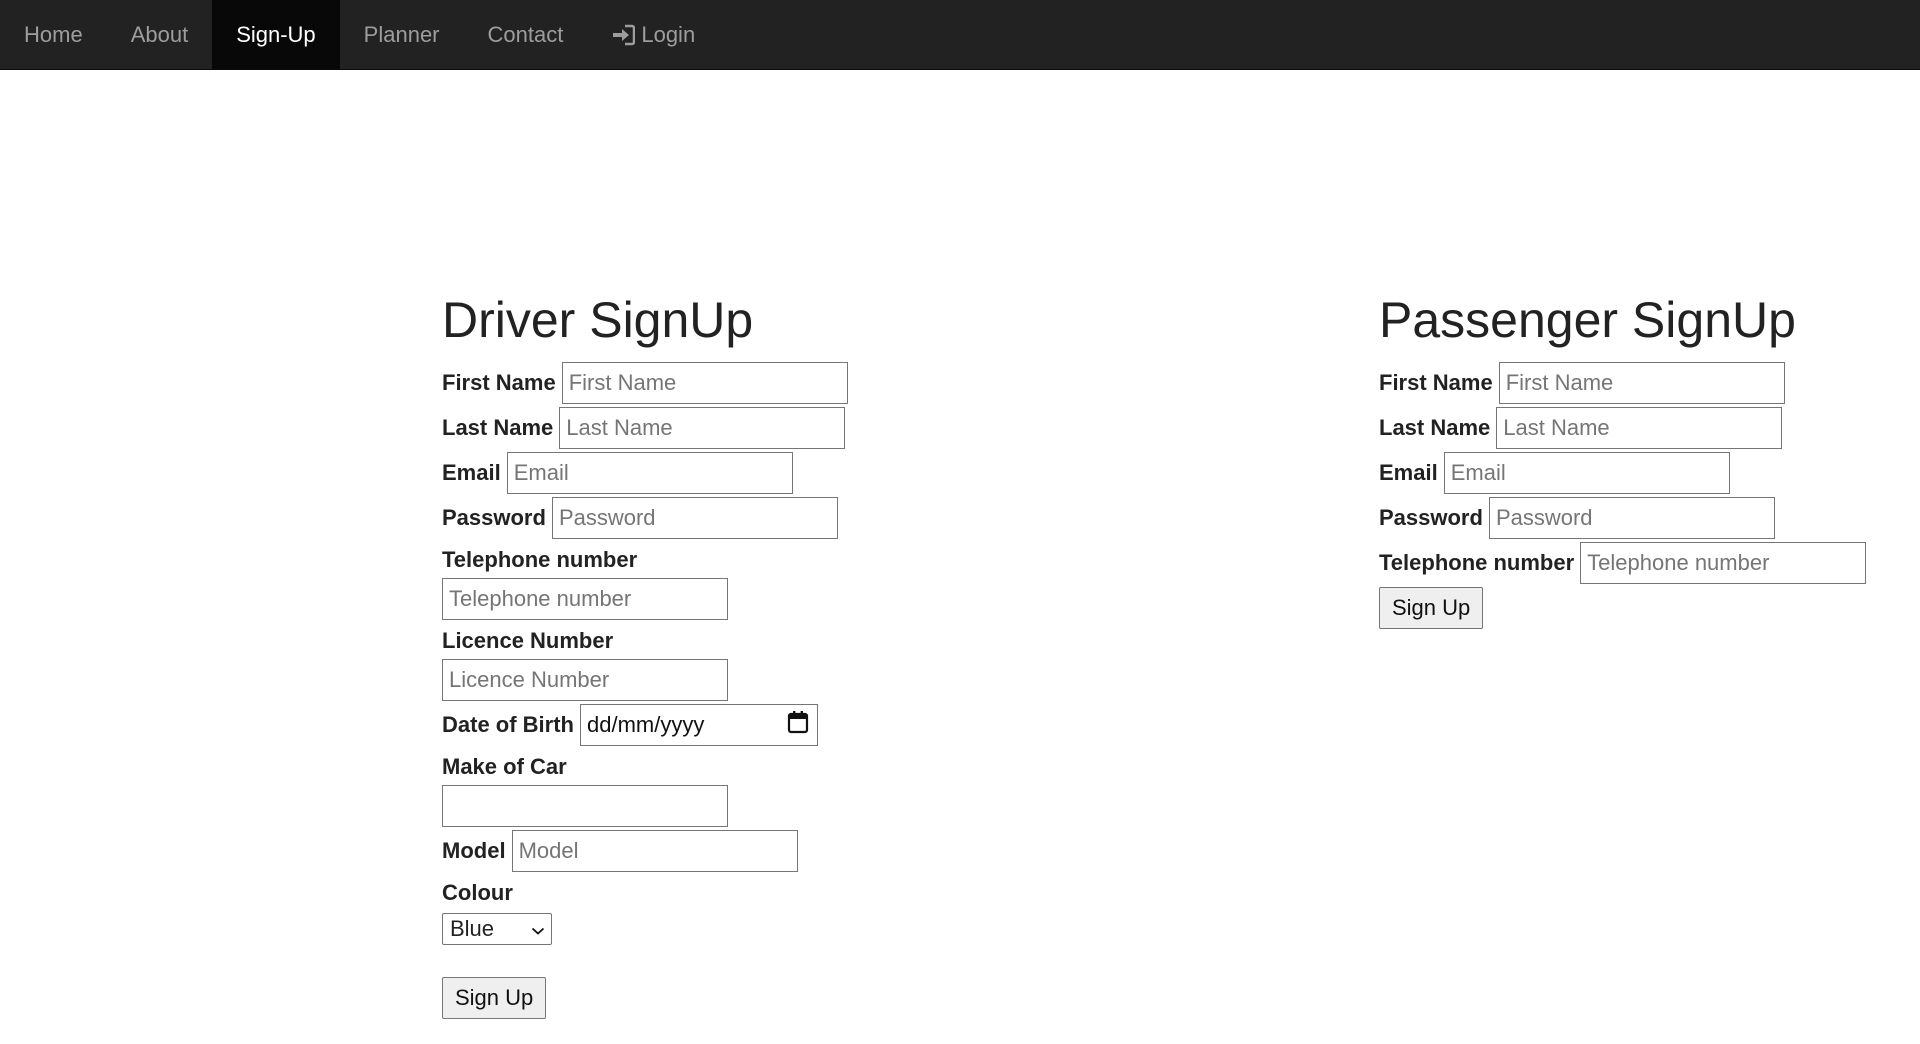 The height and width of the screenshot is (1044, 1920). What do you see at coordinates (1631, 518) in the screenshot?
I see `passenger-password-input` at bounding box center [1631, 518].